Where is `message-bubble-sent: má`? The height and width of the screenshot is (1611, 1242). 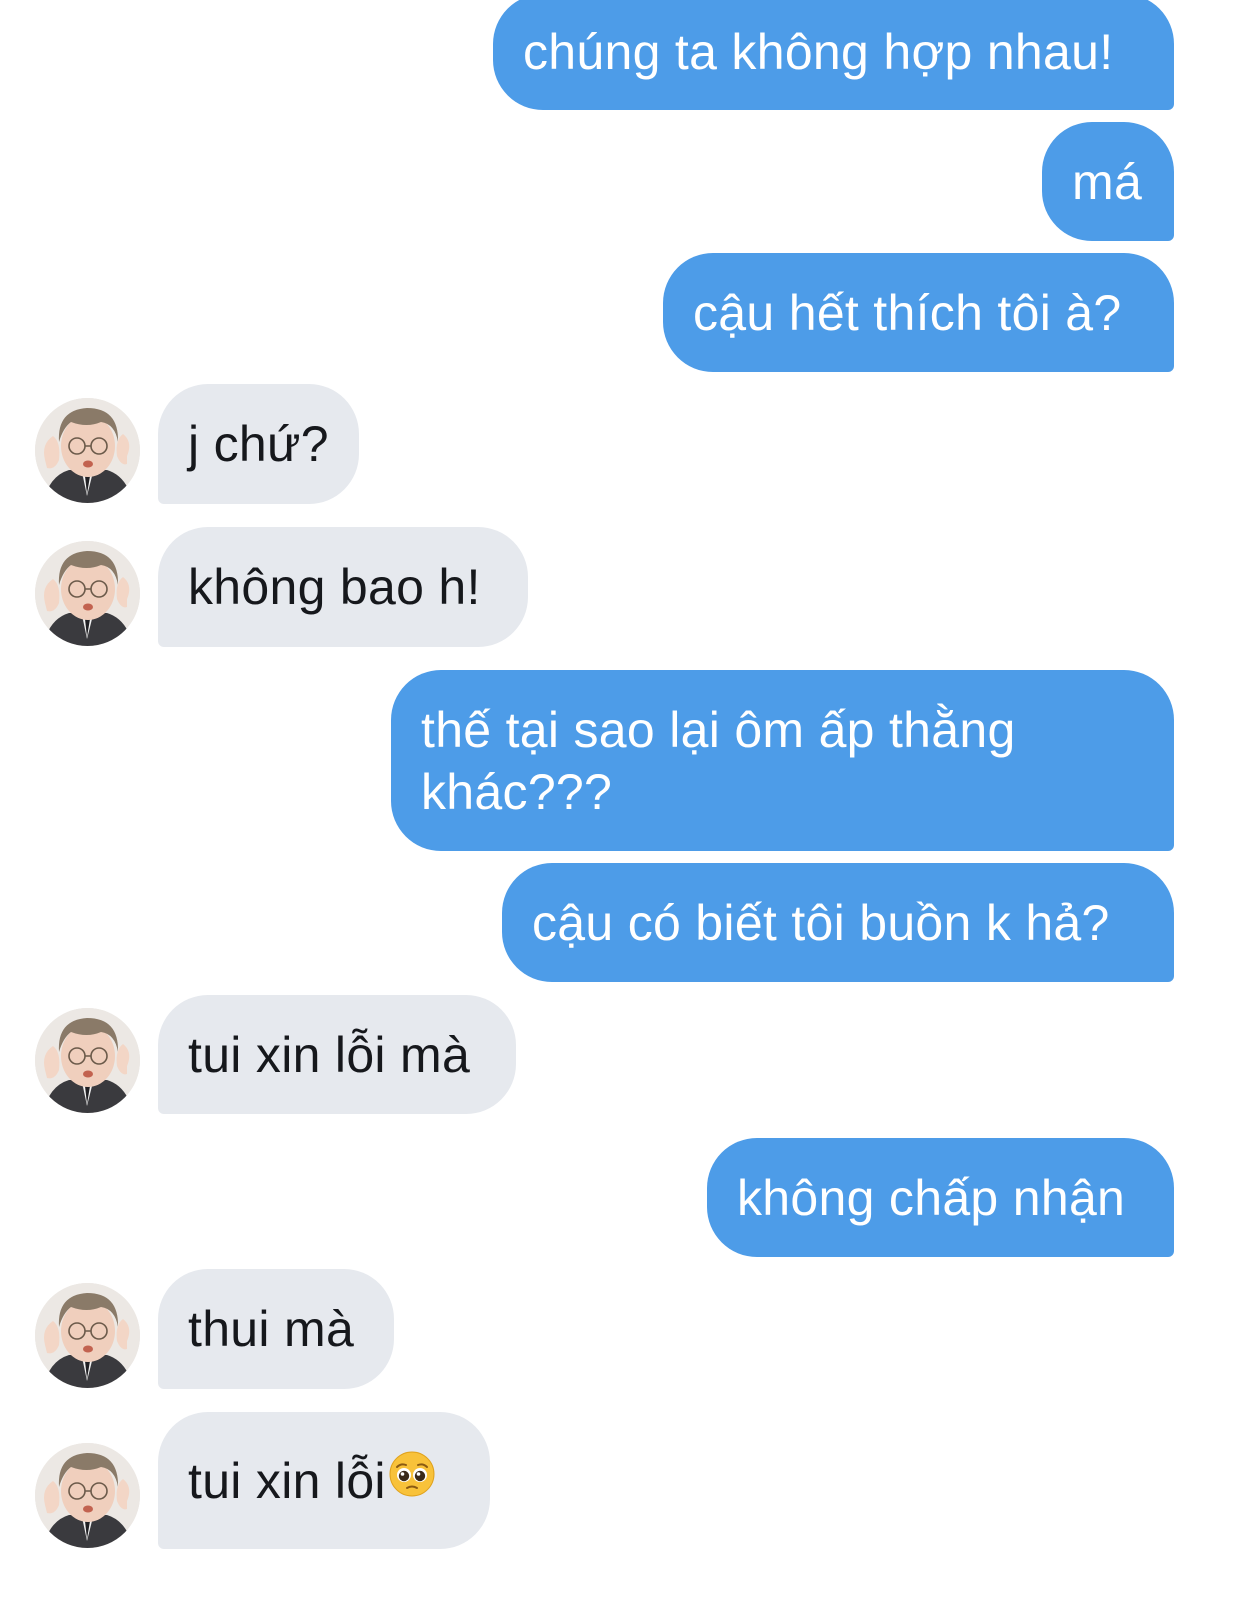
message-bubble-sent: má is located at coordinates (1108, 181).